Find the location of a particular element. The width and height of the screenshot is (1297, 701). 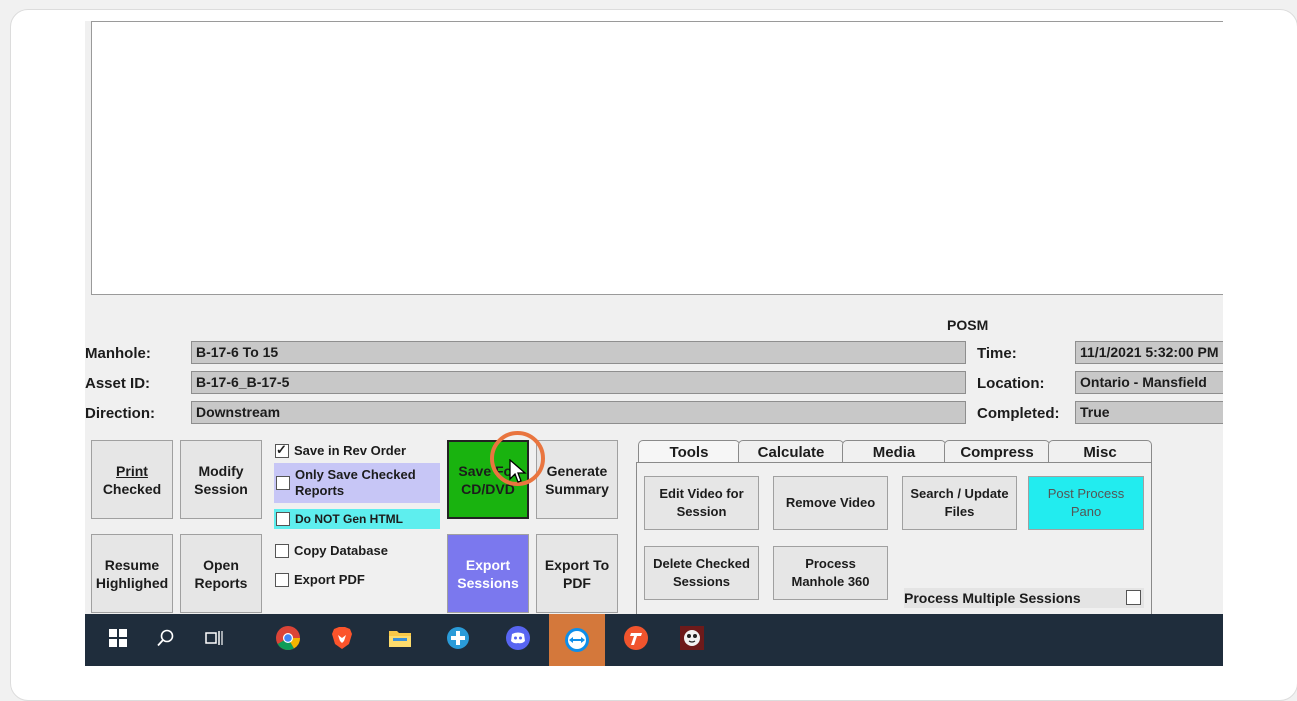

export-sessions-button: Export Sessions is located at coordinates (488, 573).